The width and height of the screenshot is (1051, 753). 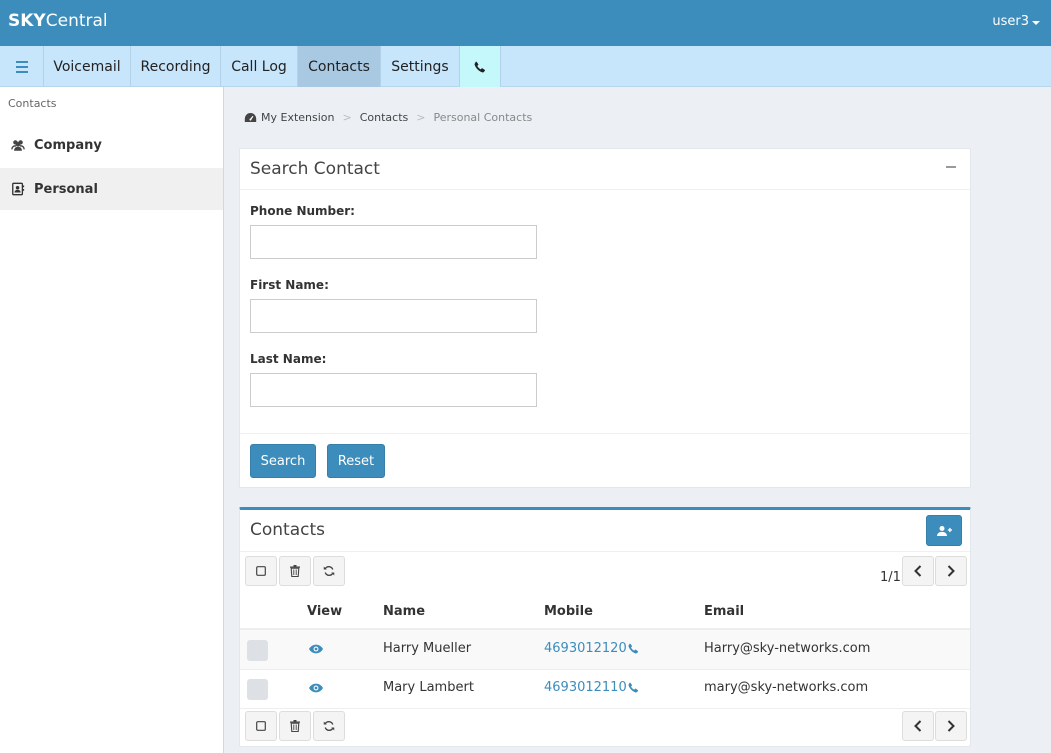 What do you see at coordinates (428, 687) in the screenshot?
I see `contact-name: Mary Lambert` at bounding box center [428, 687].